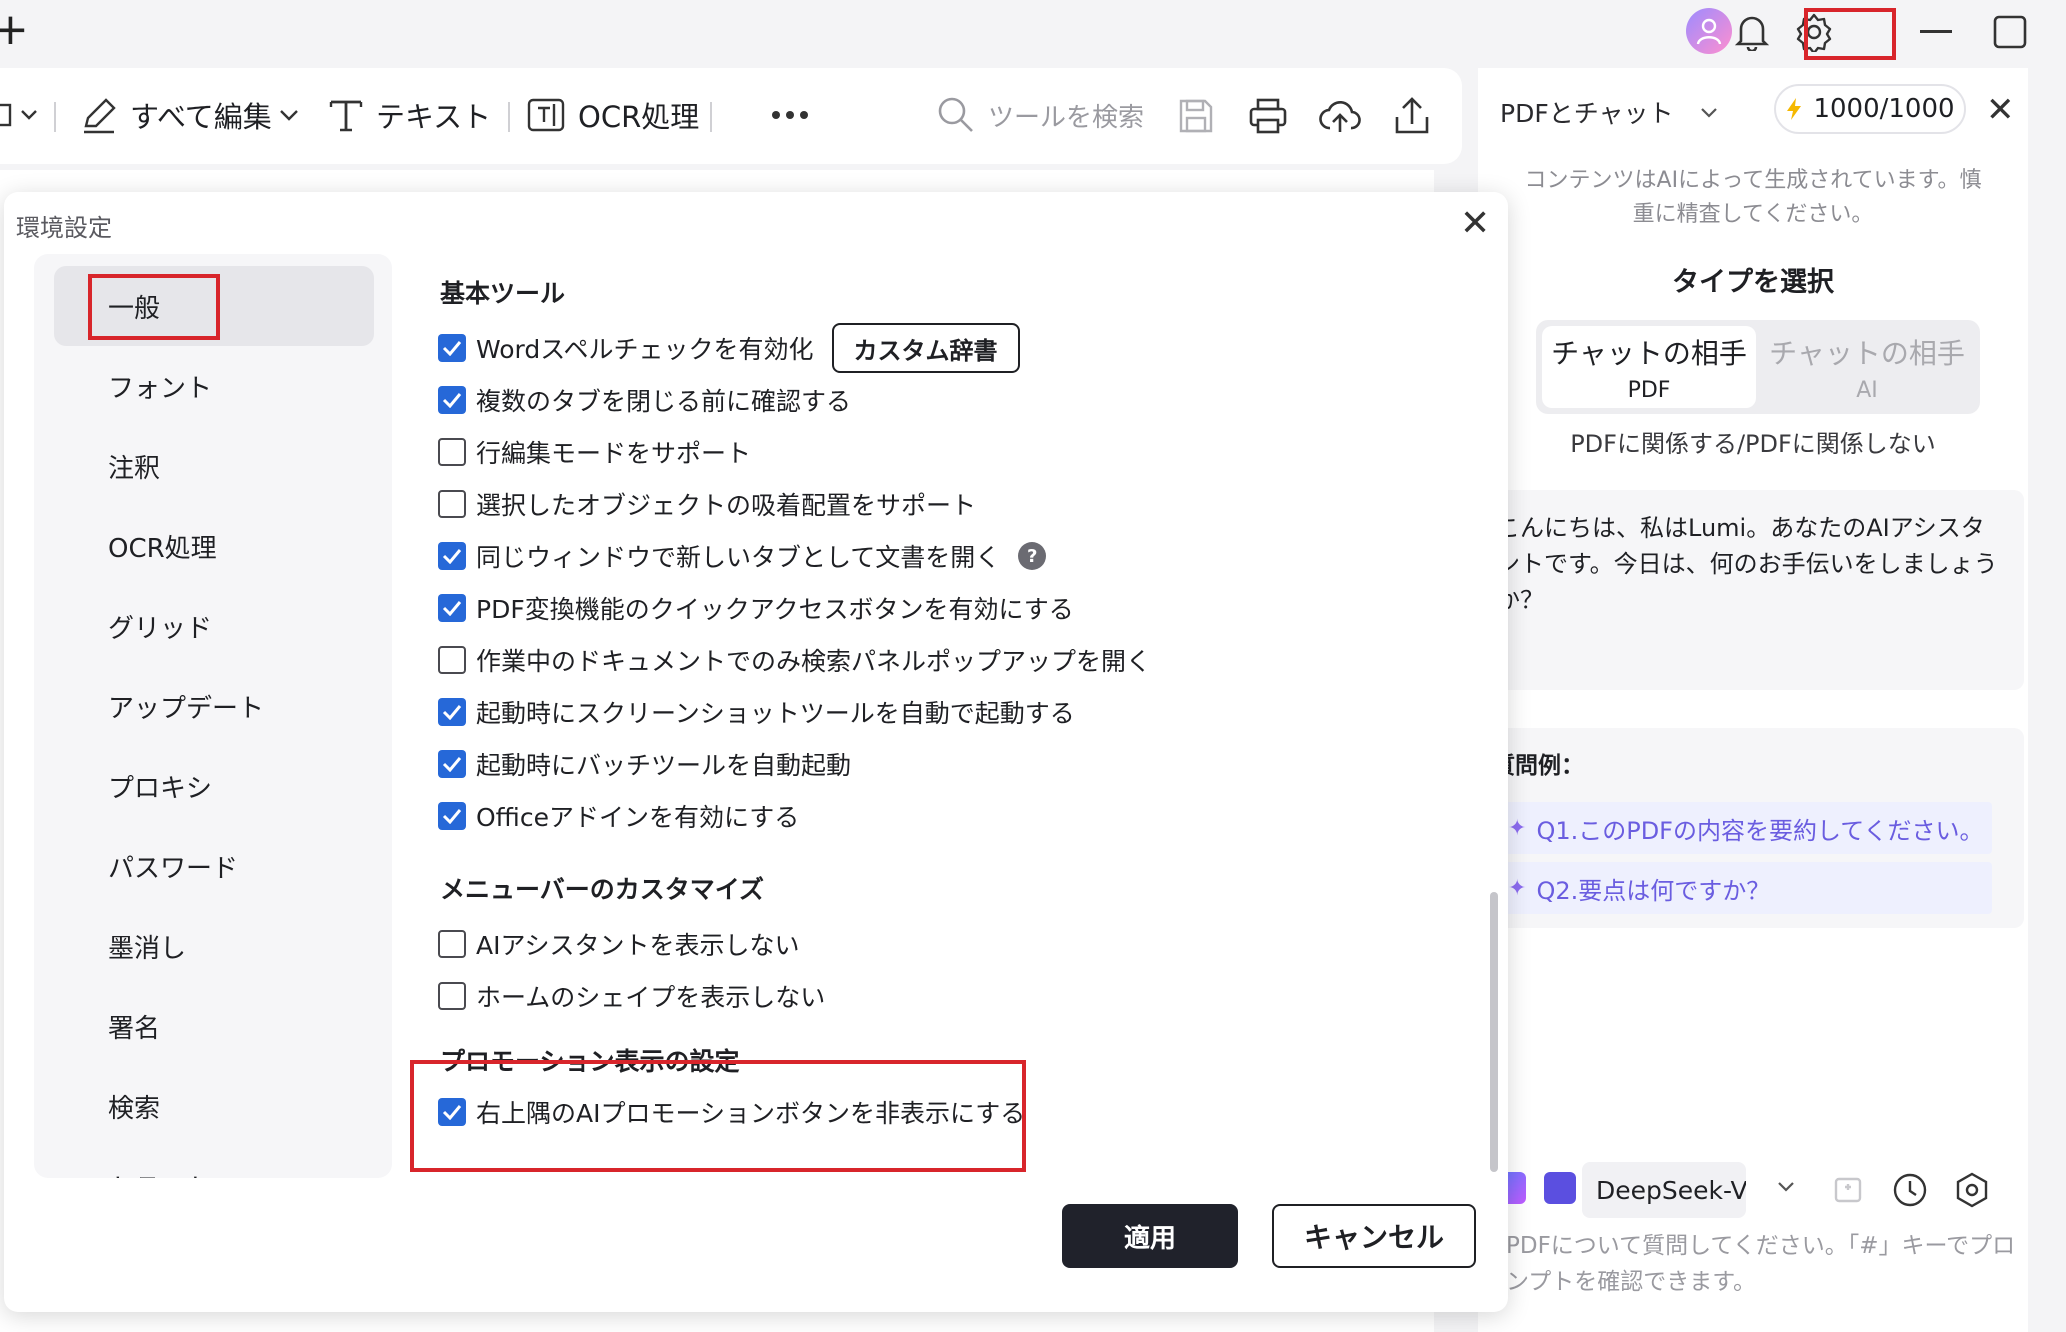 The image size is (2066, 1332). Describe the element at coordinates (214, 1162) in the screenshot. I see `nav-item-trust: トラスト` at that location.